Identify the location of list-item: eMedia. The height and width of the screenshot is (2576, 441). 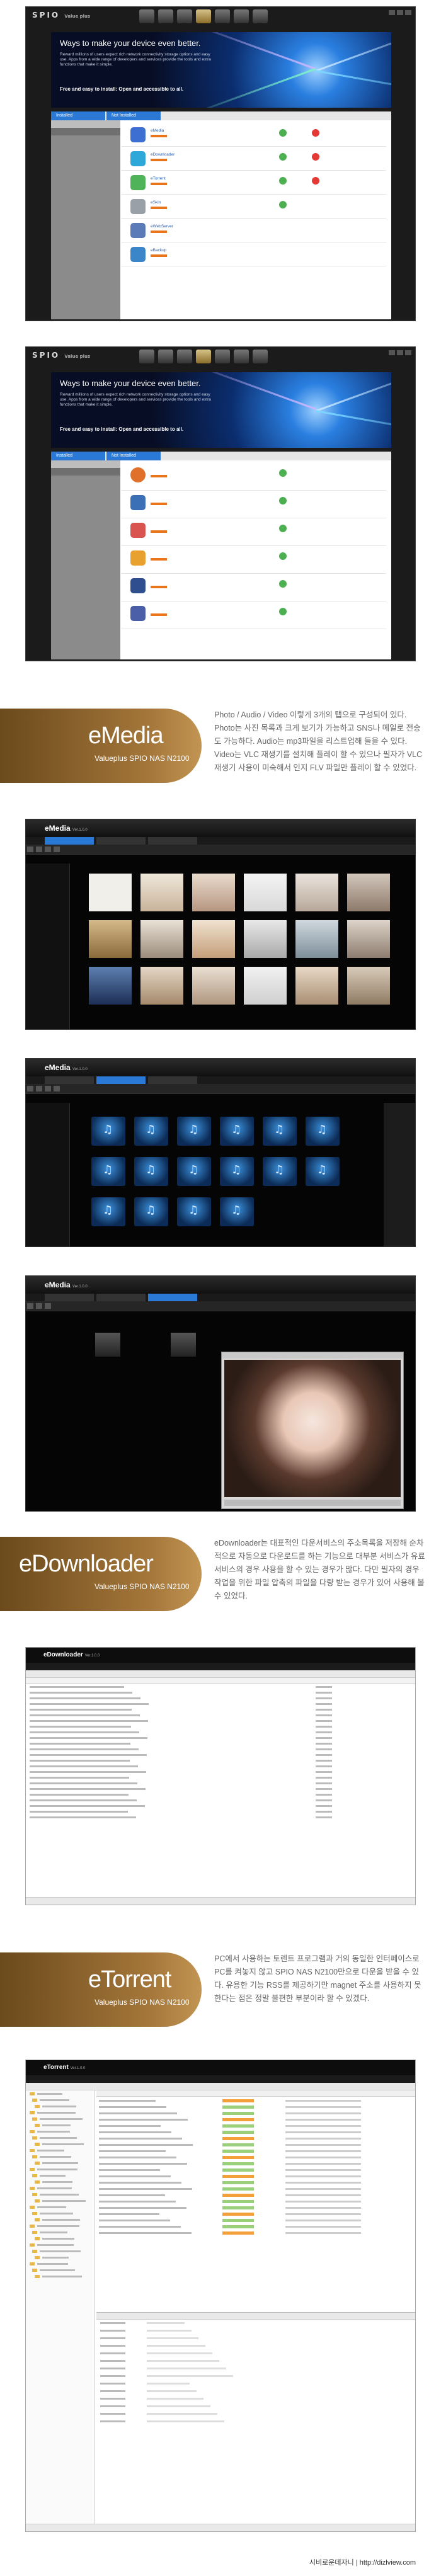
(254, 135).